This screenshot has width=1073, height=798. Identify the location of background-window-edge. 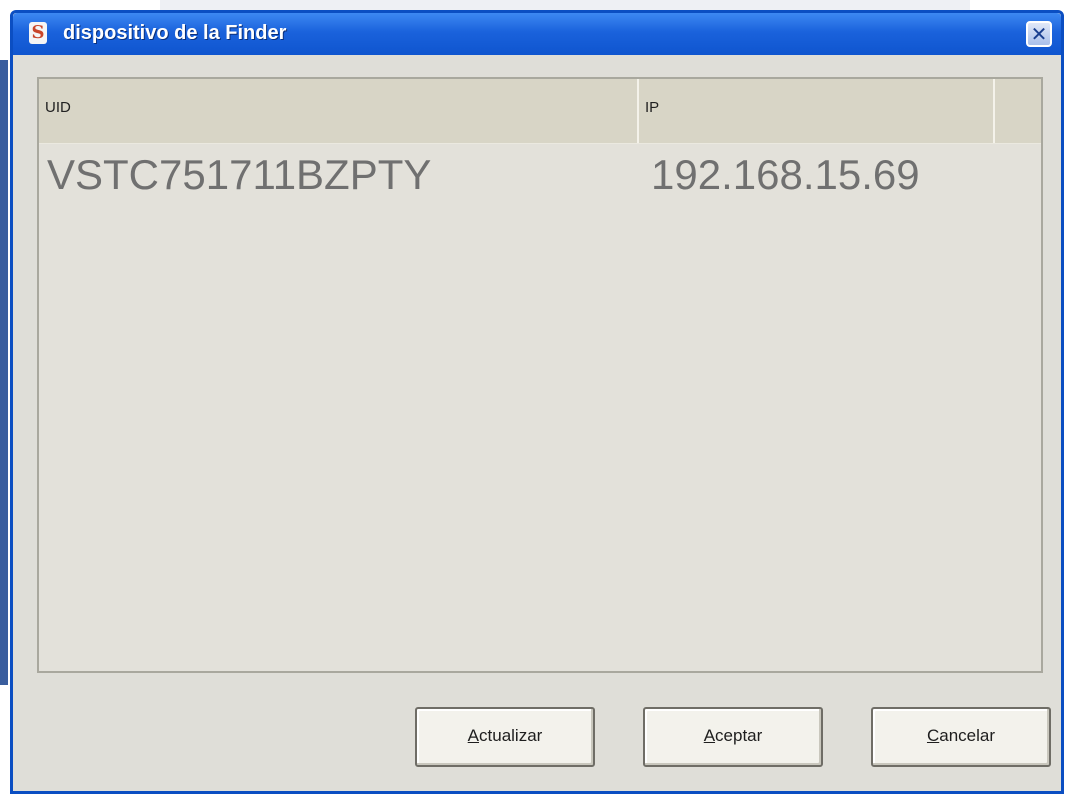
(4, 372).